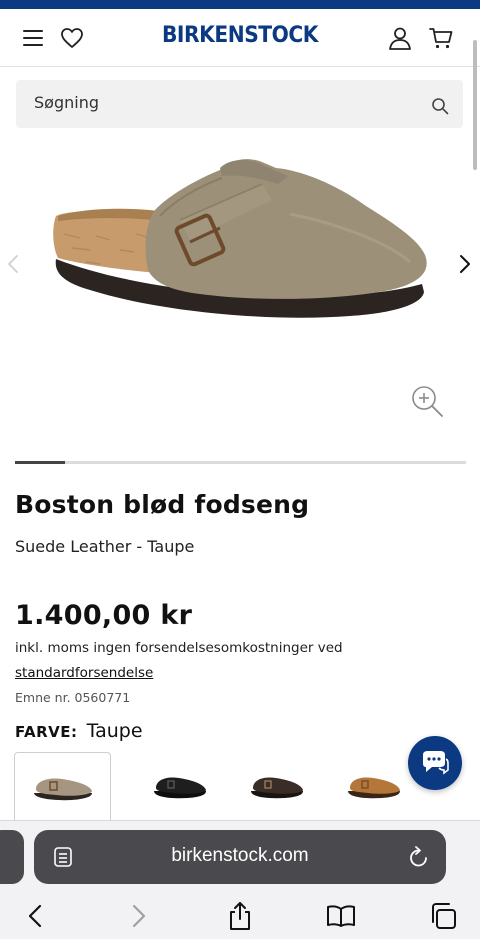 The height and width of the screenshot is (939, 480). What do you see at coordinates (62, 787) in the screenshot?
I see `swatch-taupe` at bounding box center [62, 787].